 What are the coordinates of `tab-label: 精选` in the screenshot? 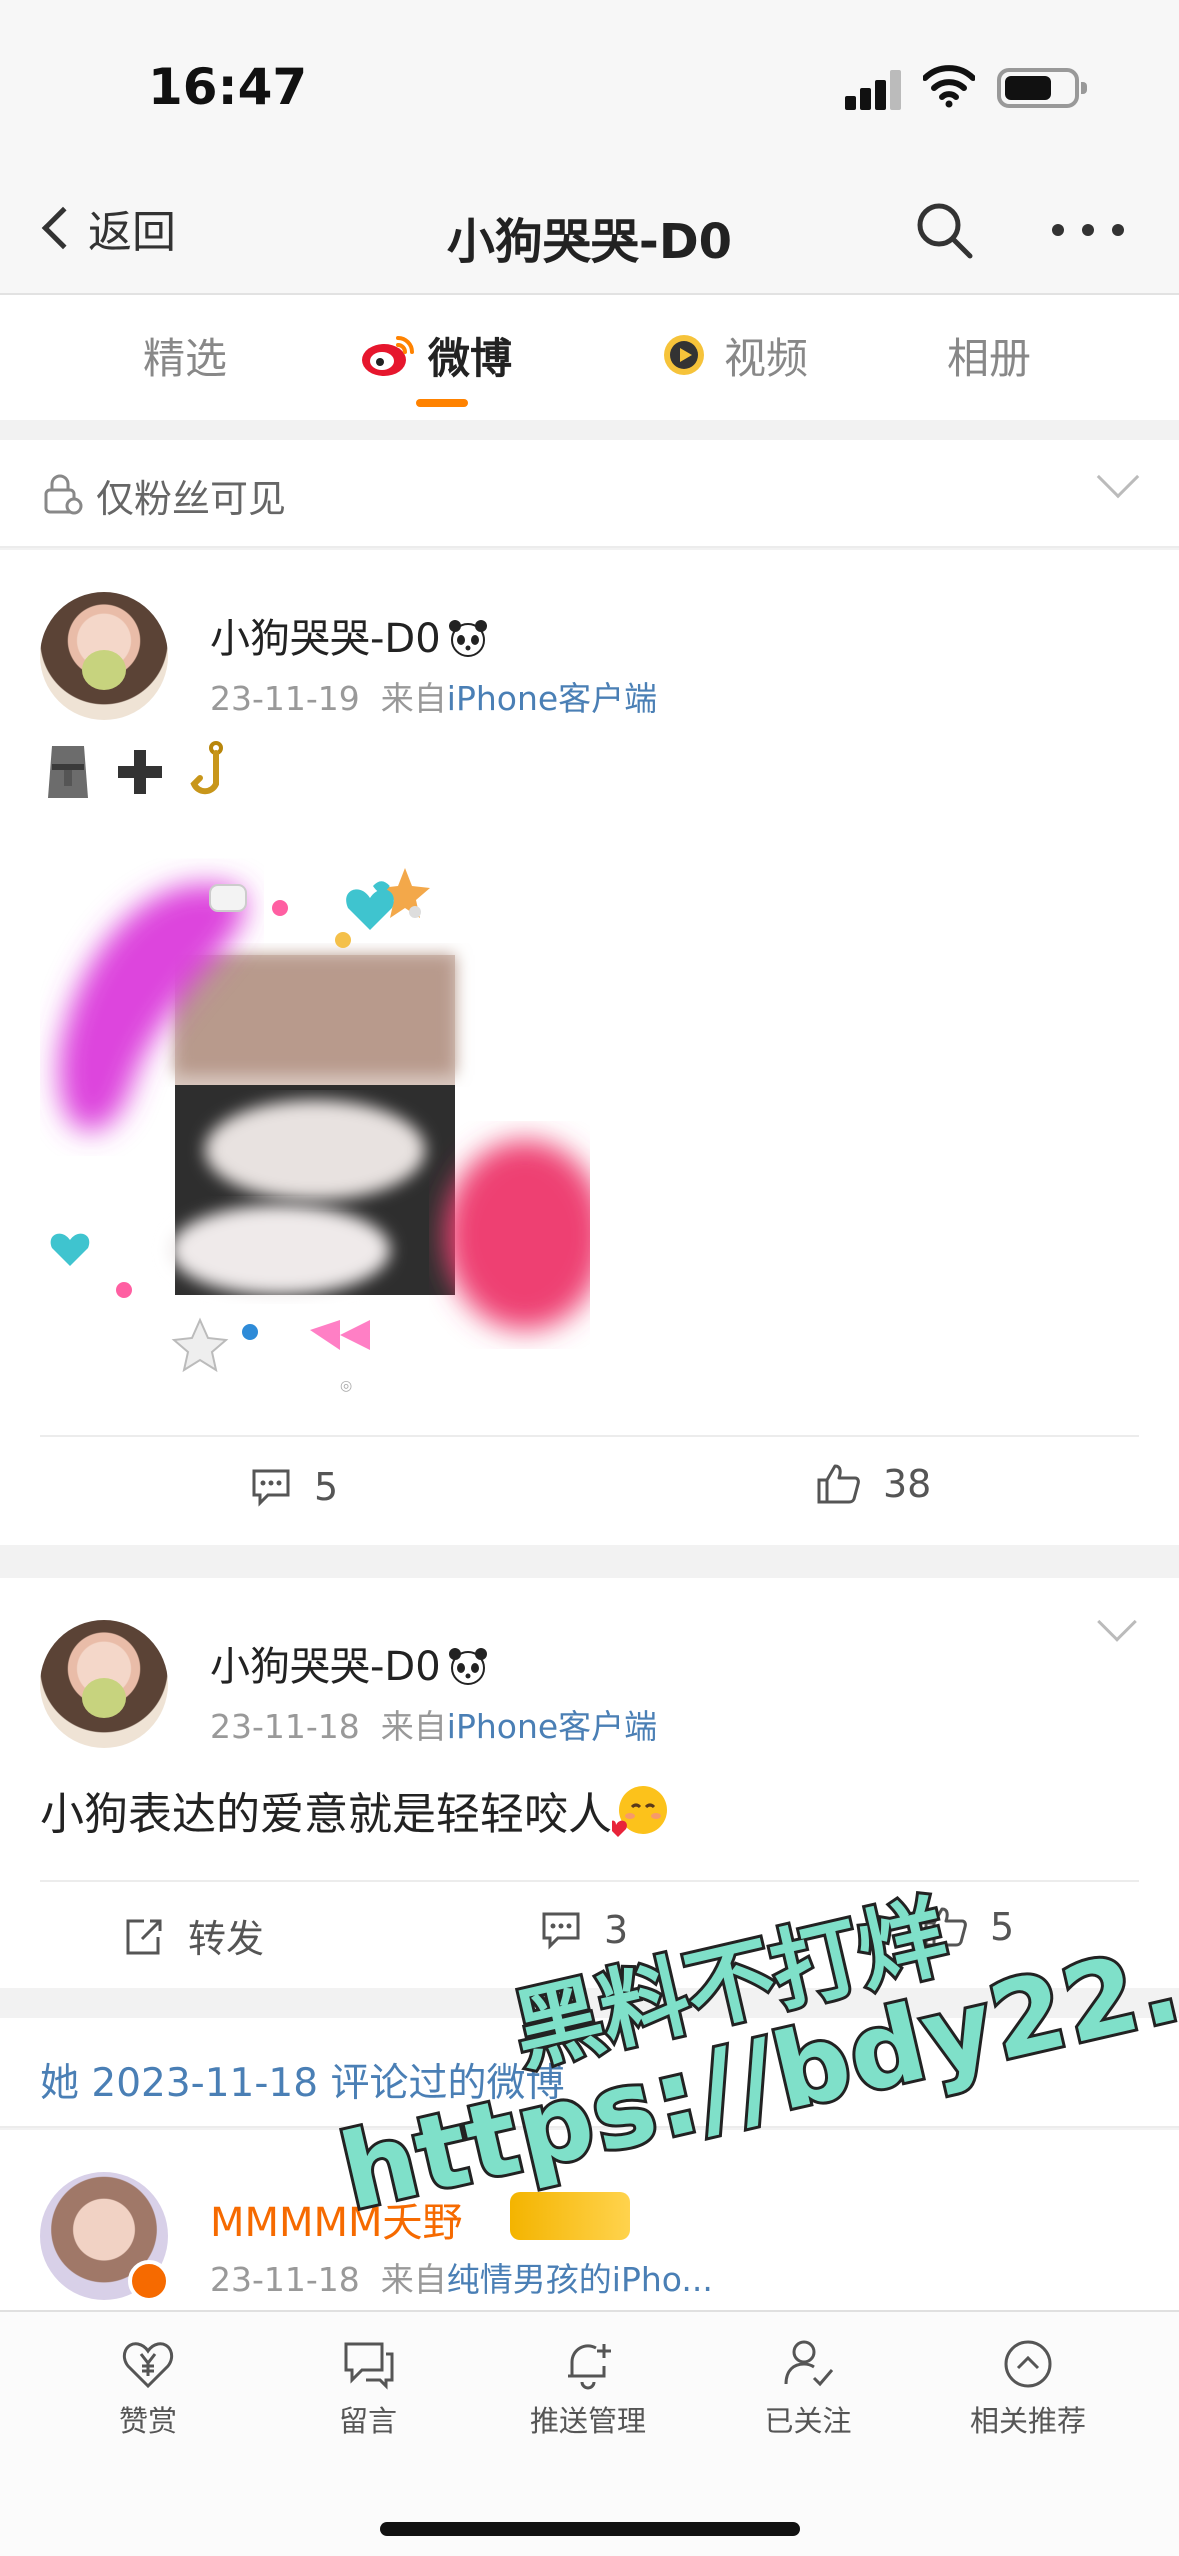 It's located at (185, 358).